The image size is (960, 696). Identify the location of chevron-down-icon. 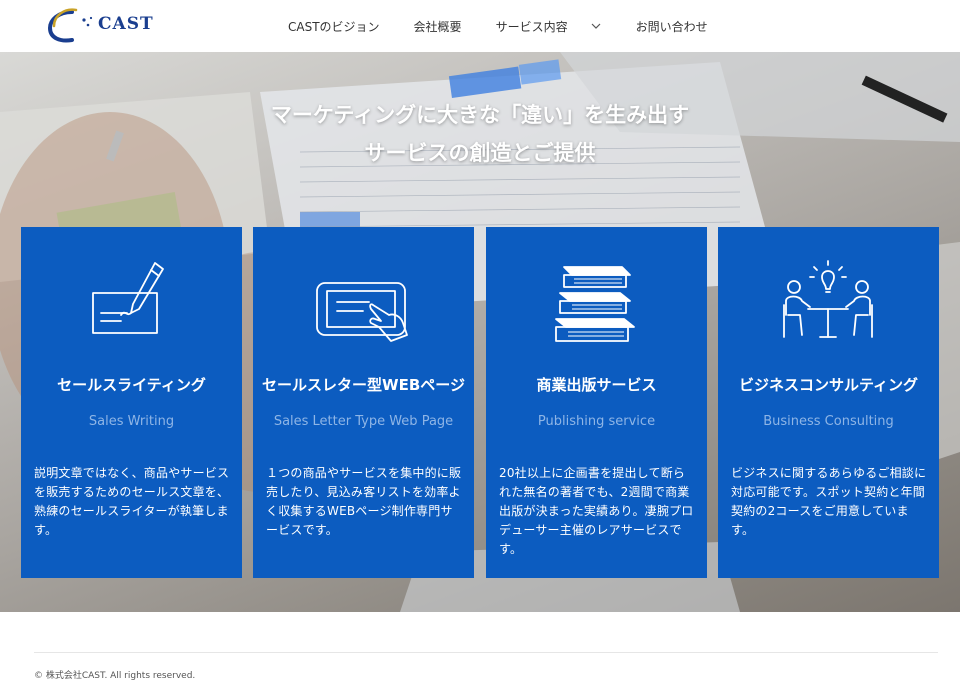
(596, 26).